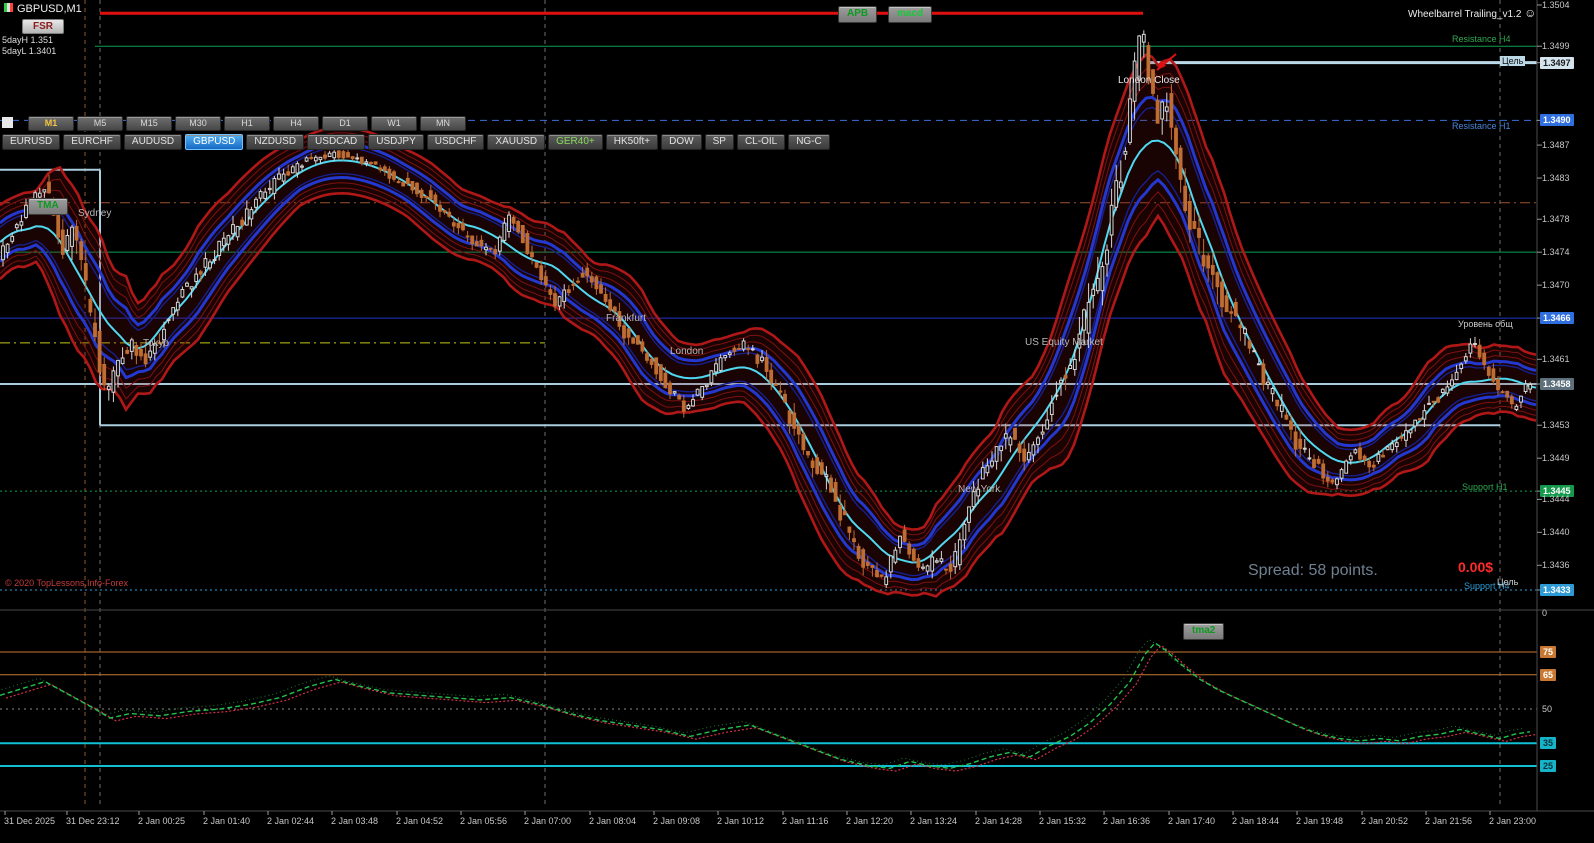 Image resolution: width=1594 pixels, height=843 pixels. I want to click on profit-text: 0.00$, so click(1476, 567).